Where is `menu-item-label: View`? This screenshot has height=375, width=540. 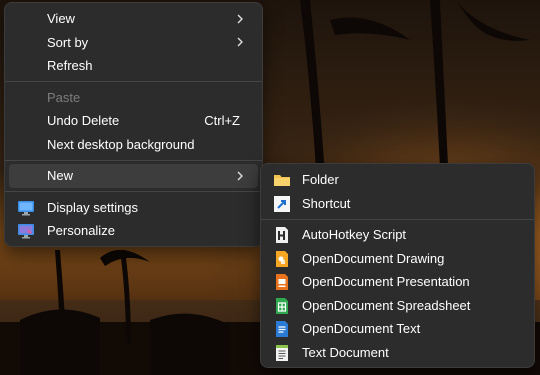
menu-item-label: View is located at coordinates (61, 19).